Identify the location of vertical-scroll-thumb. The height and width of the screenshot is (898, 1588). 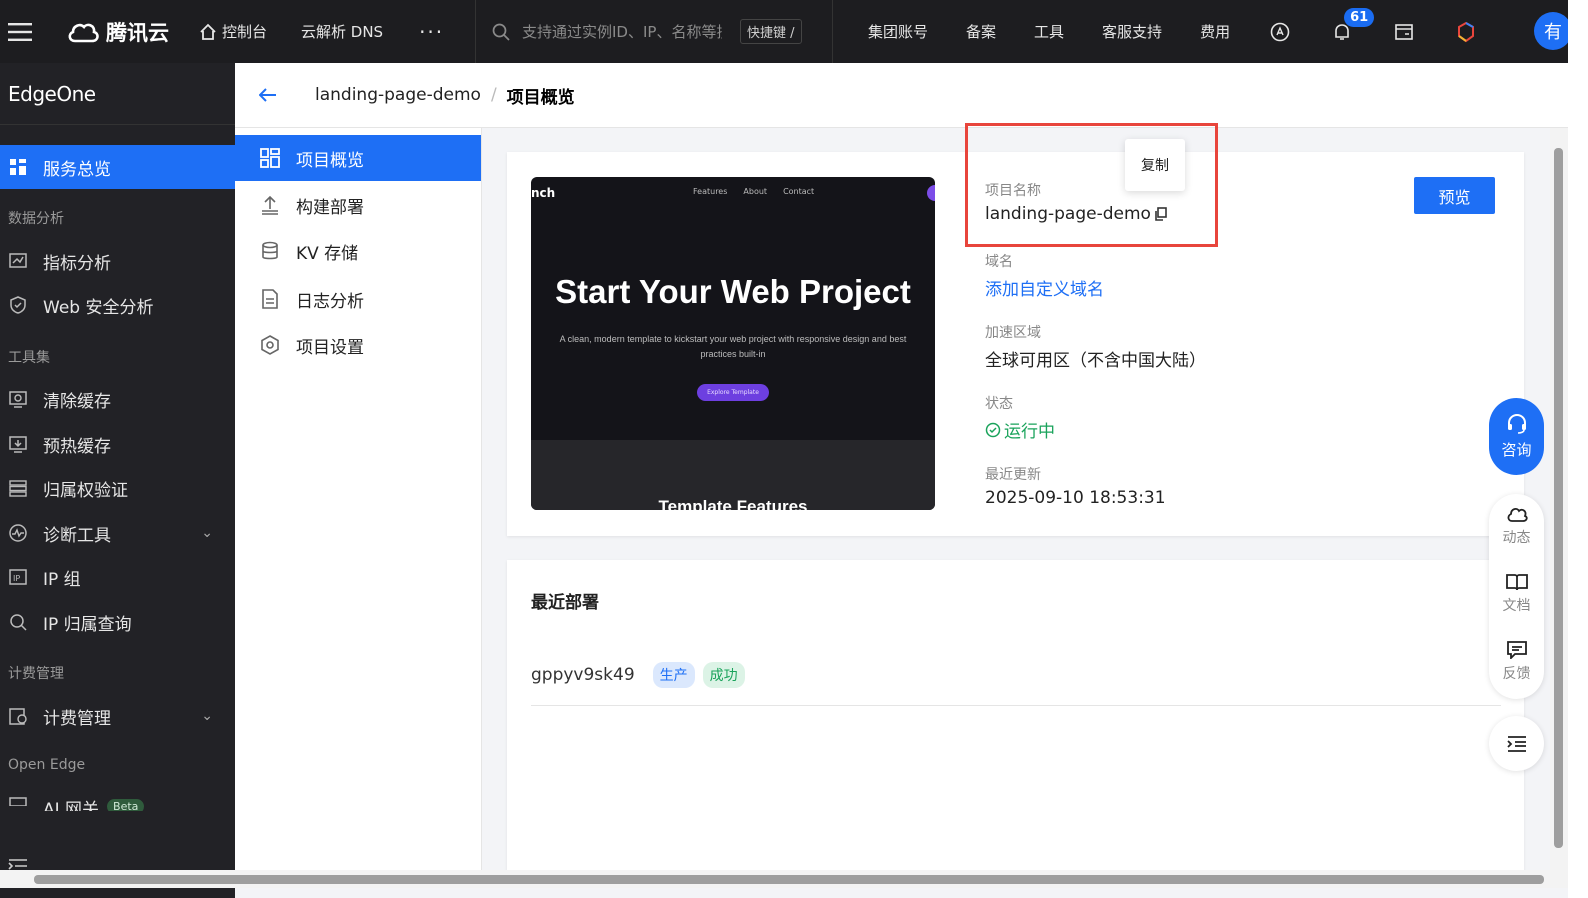
(1558, 498).